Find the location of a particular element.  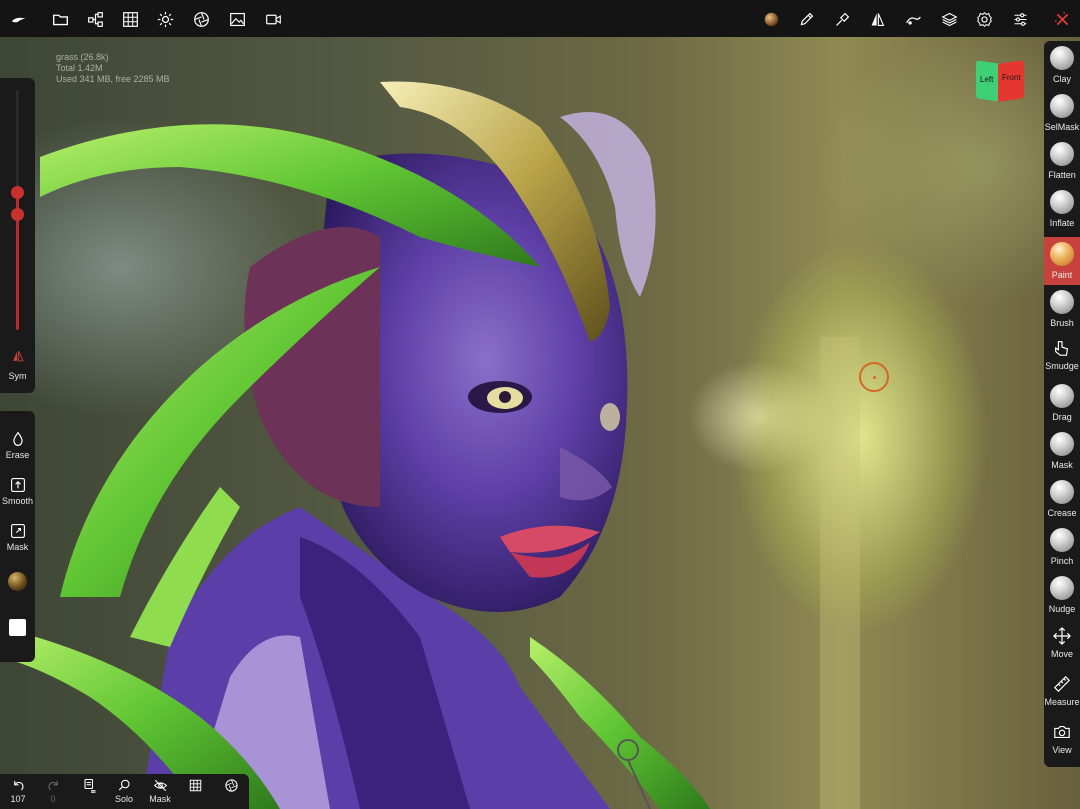

drop-icon is located at coordinates (17, 439).